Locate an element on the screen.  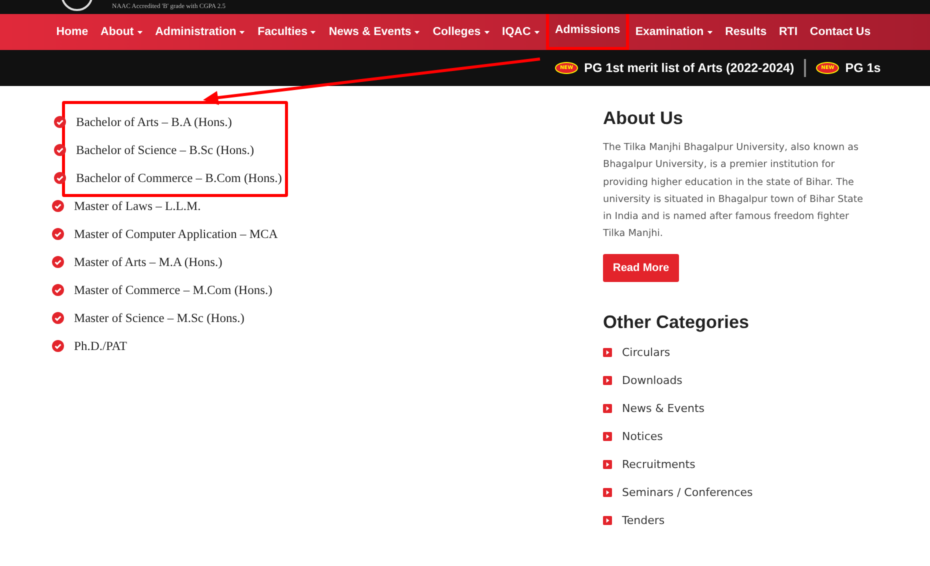
category-link: Downloads is located at coordinates (652, 381).